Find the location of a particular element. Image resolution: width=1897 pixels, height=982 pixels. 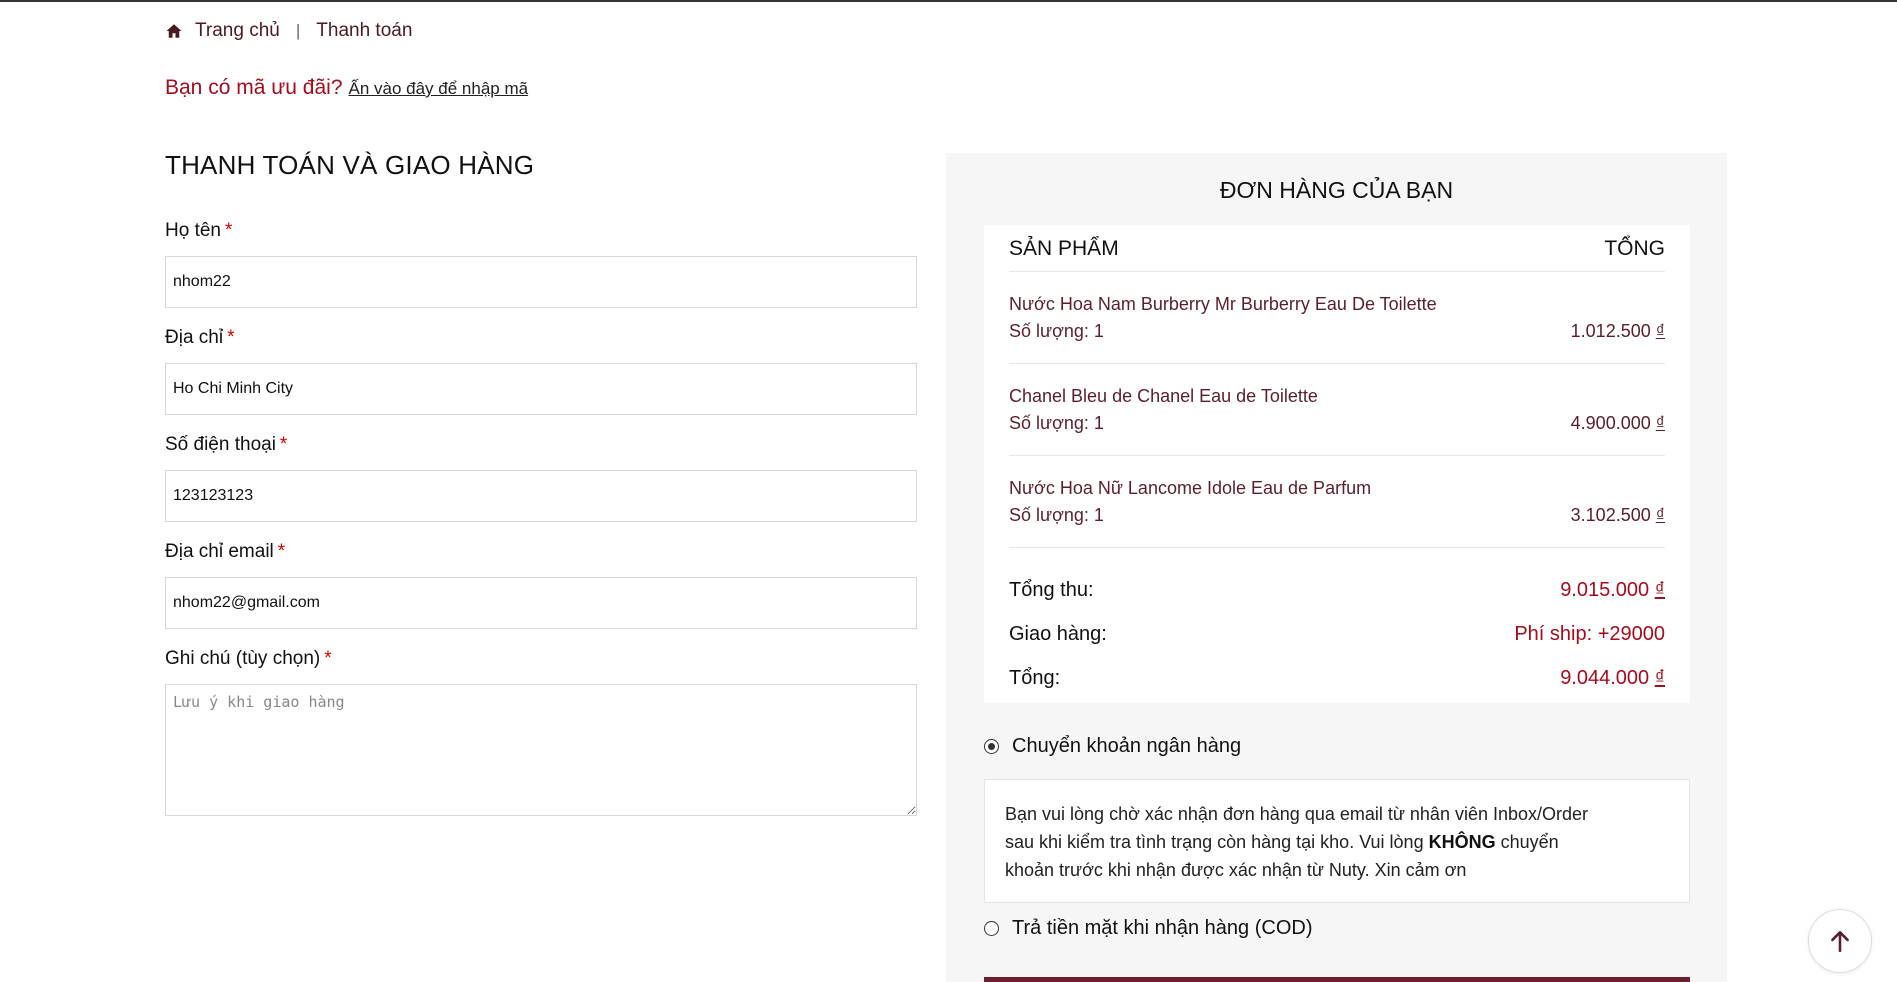

payment-option-cod: Trả tiền mặt khi nhận hàng (COD) is located at coordinates (1337, 928).